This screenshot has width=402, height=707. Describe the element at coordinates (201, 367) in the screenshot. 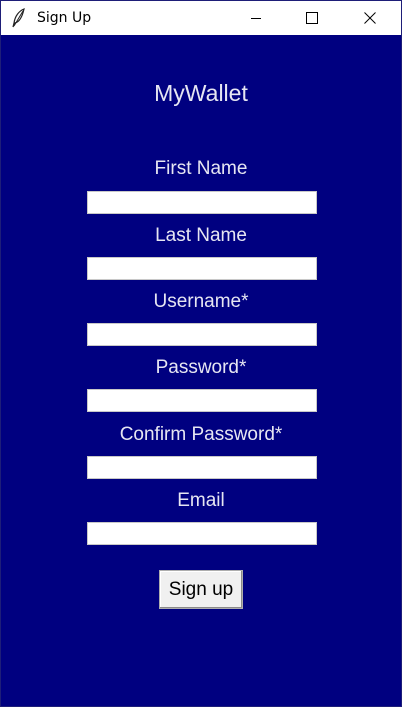

I see `password-label: Password*` at that location.